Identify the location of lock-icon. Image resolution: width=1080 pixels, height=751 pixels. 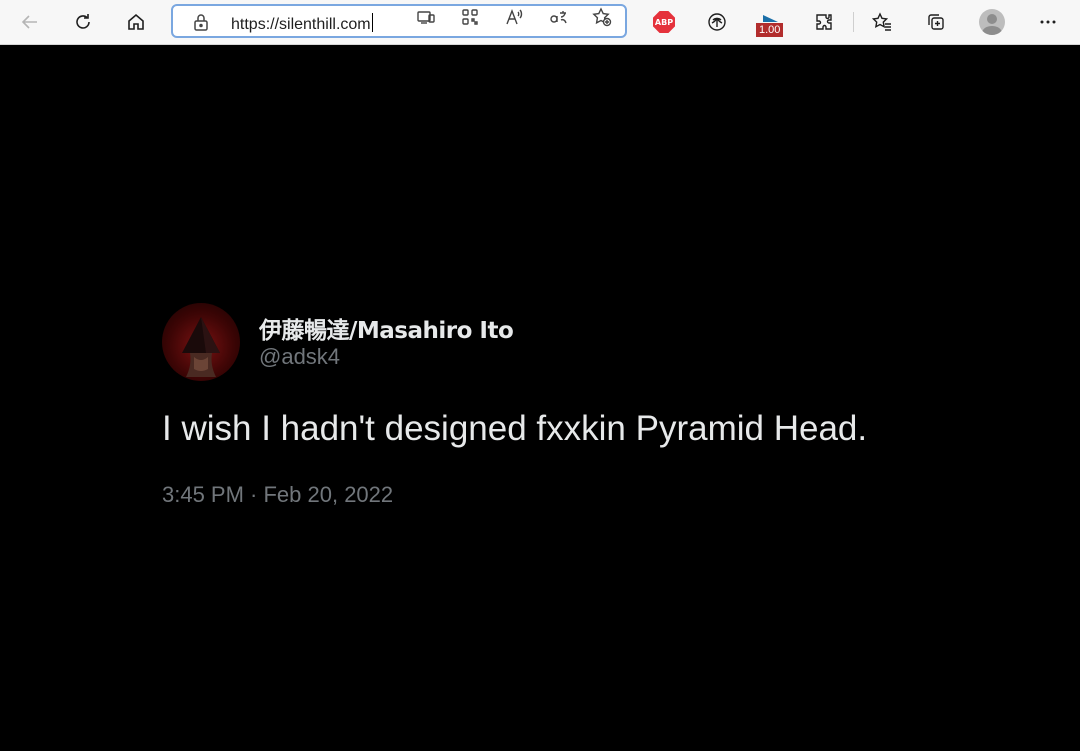
(201, 22).